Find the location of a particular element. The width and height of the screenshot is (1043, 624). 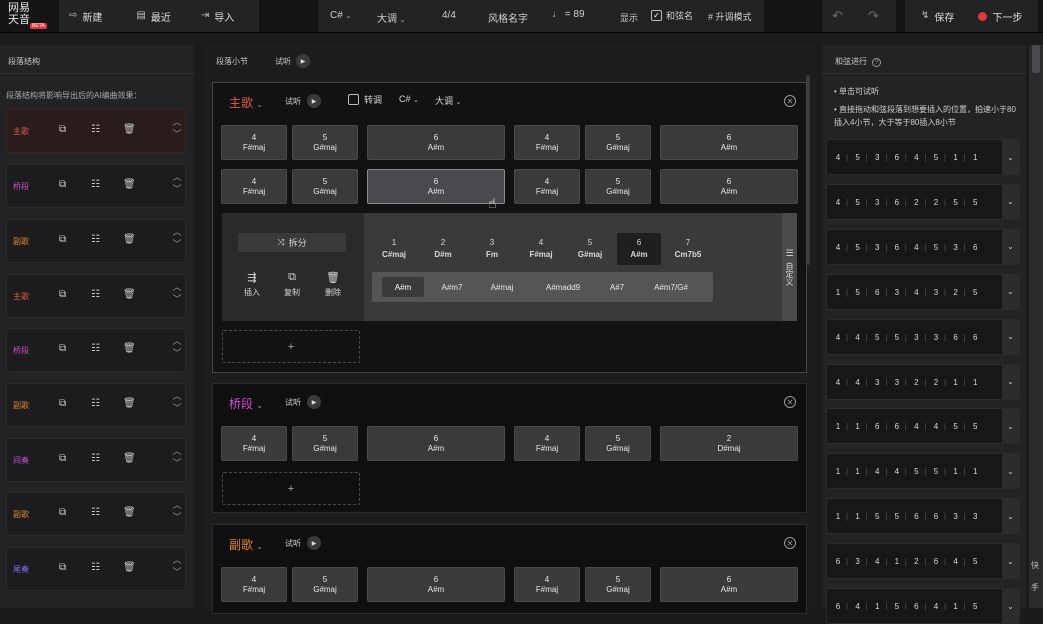

variant-option: A#m is located at coordinates (403, 287).